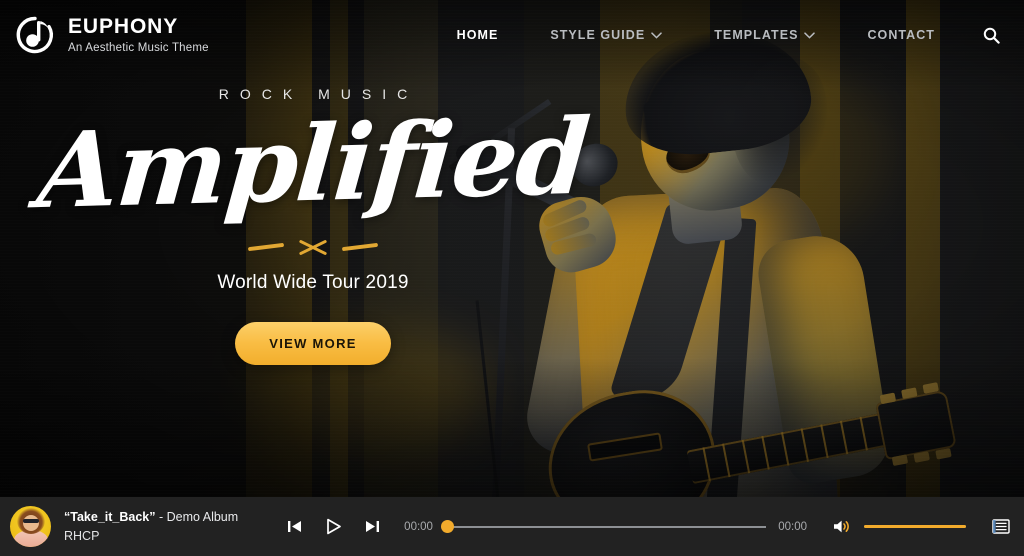 This screenshot has height=556, width=1024. I want to click on track-title-line: “Take_it_Back” - Demo Album, so click(151, 517).